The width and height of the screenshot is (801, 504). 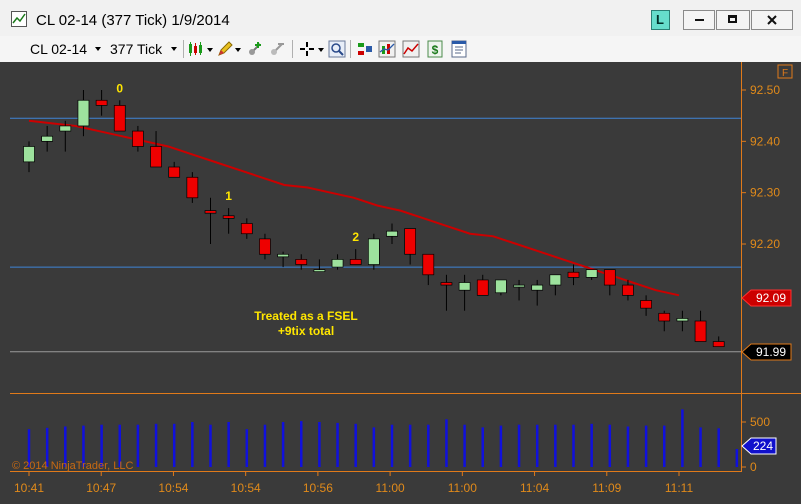 I want to click on order-entry-icon, so click(x=365, y=49).